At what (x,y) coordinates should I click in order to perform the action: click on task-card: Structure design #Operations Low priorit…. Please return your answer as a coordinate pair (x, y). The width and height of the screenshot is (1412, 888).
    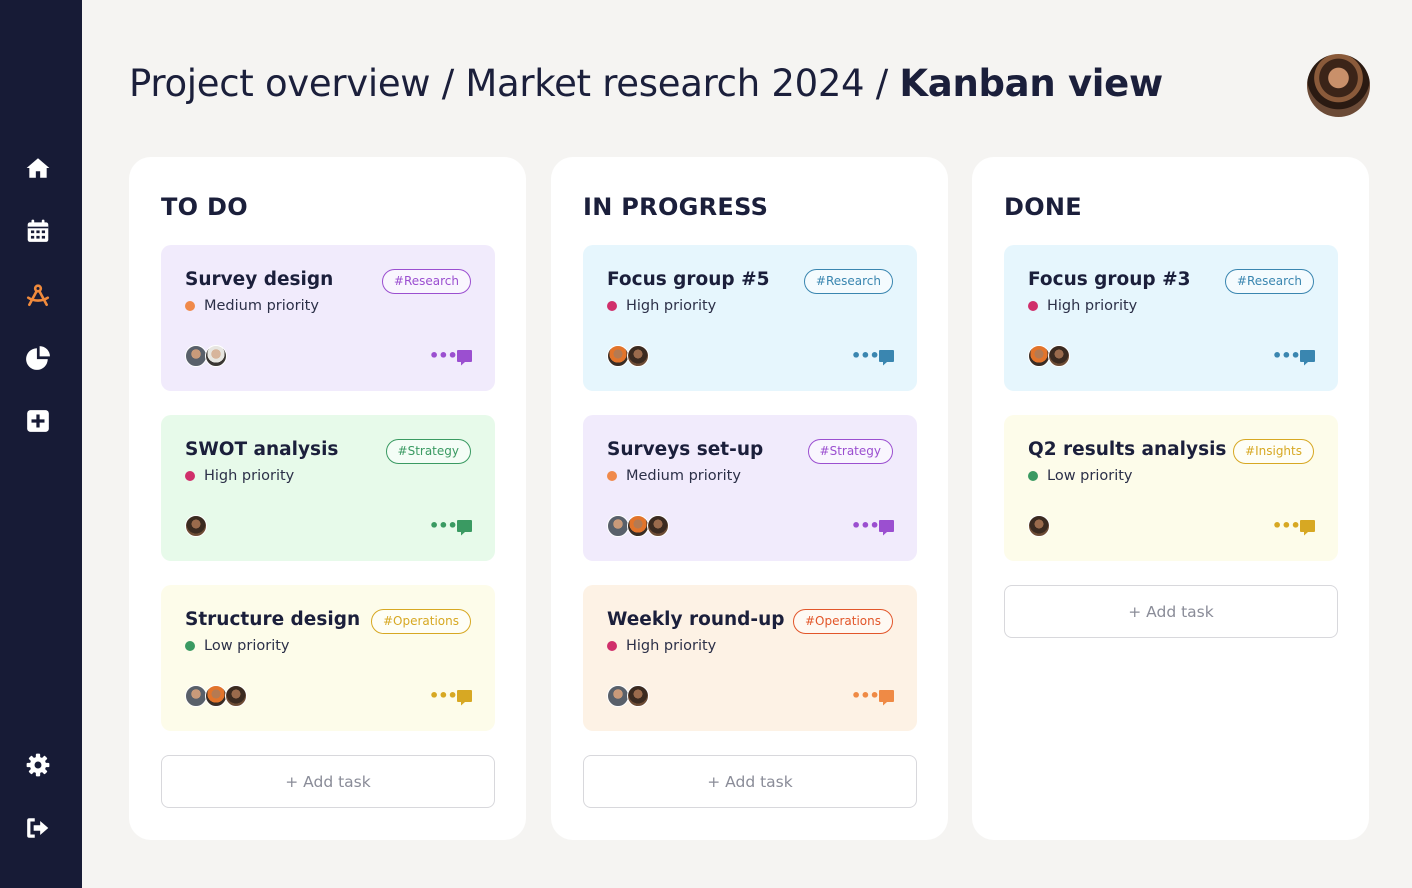
    Looking at the image, I should click on (328, 658).